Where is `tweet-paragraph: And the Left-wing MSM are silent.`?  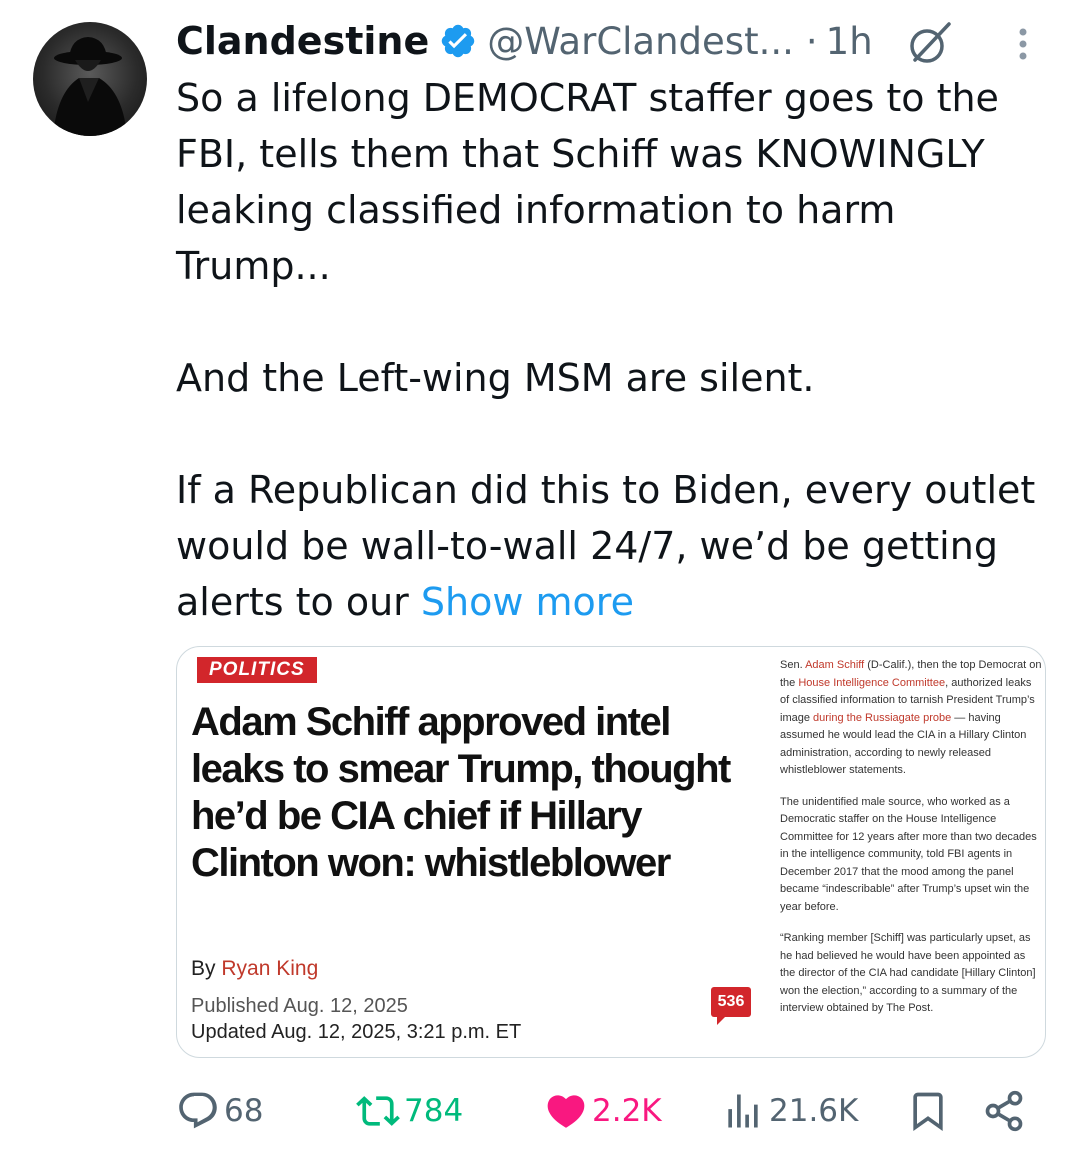
tweet-paragraph: And the Left-wing MSM are silent. is located at coordinates (495, 378).